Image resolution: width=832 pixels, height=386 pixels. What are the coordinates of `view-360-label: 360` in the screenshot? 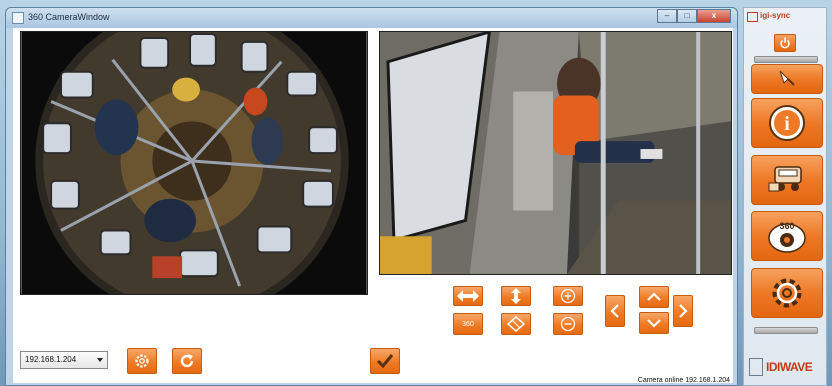 It's located at (468, 324).